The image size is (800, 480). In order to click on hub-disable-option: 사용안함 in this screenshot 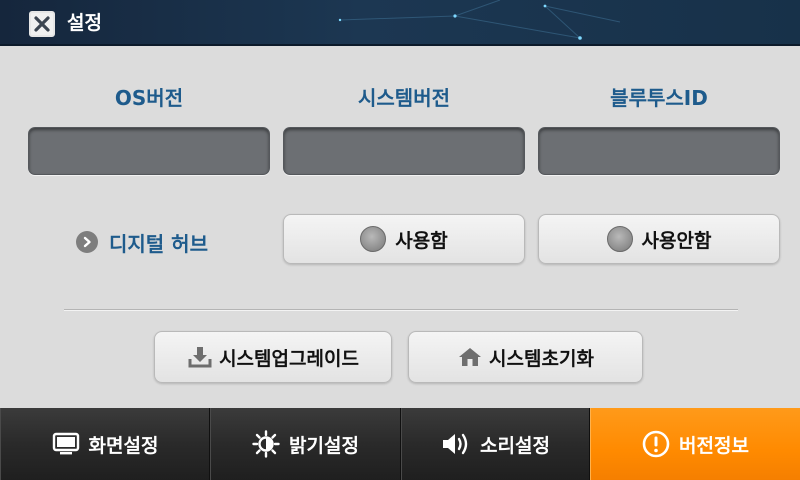, I will do `click(659, 239)`.